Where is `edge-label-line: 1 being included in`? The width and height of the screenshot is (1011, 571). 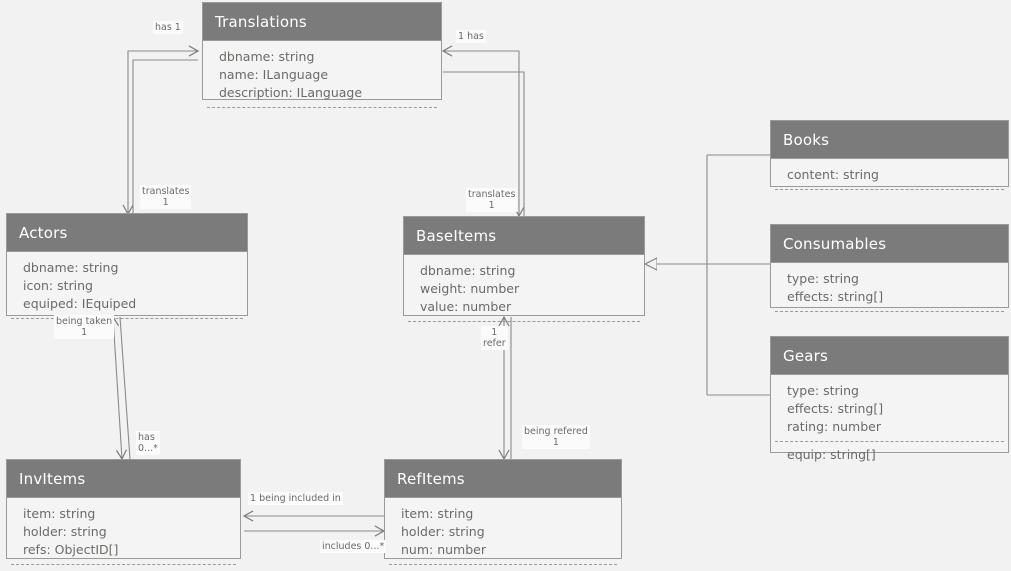
edge-label-line: 1 being included in is located at coordinates (295, 498).